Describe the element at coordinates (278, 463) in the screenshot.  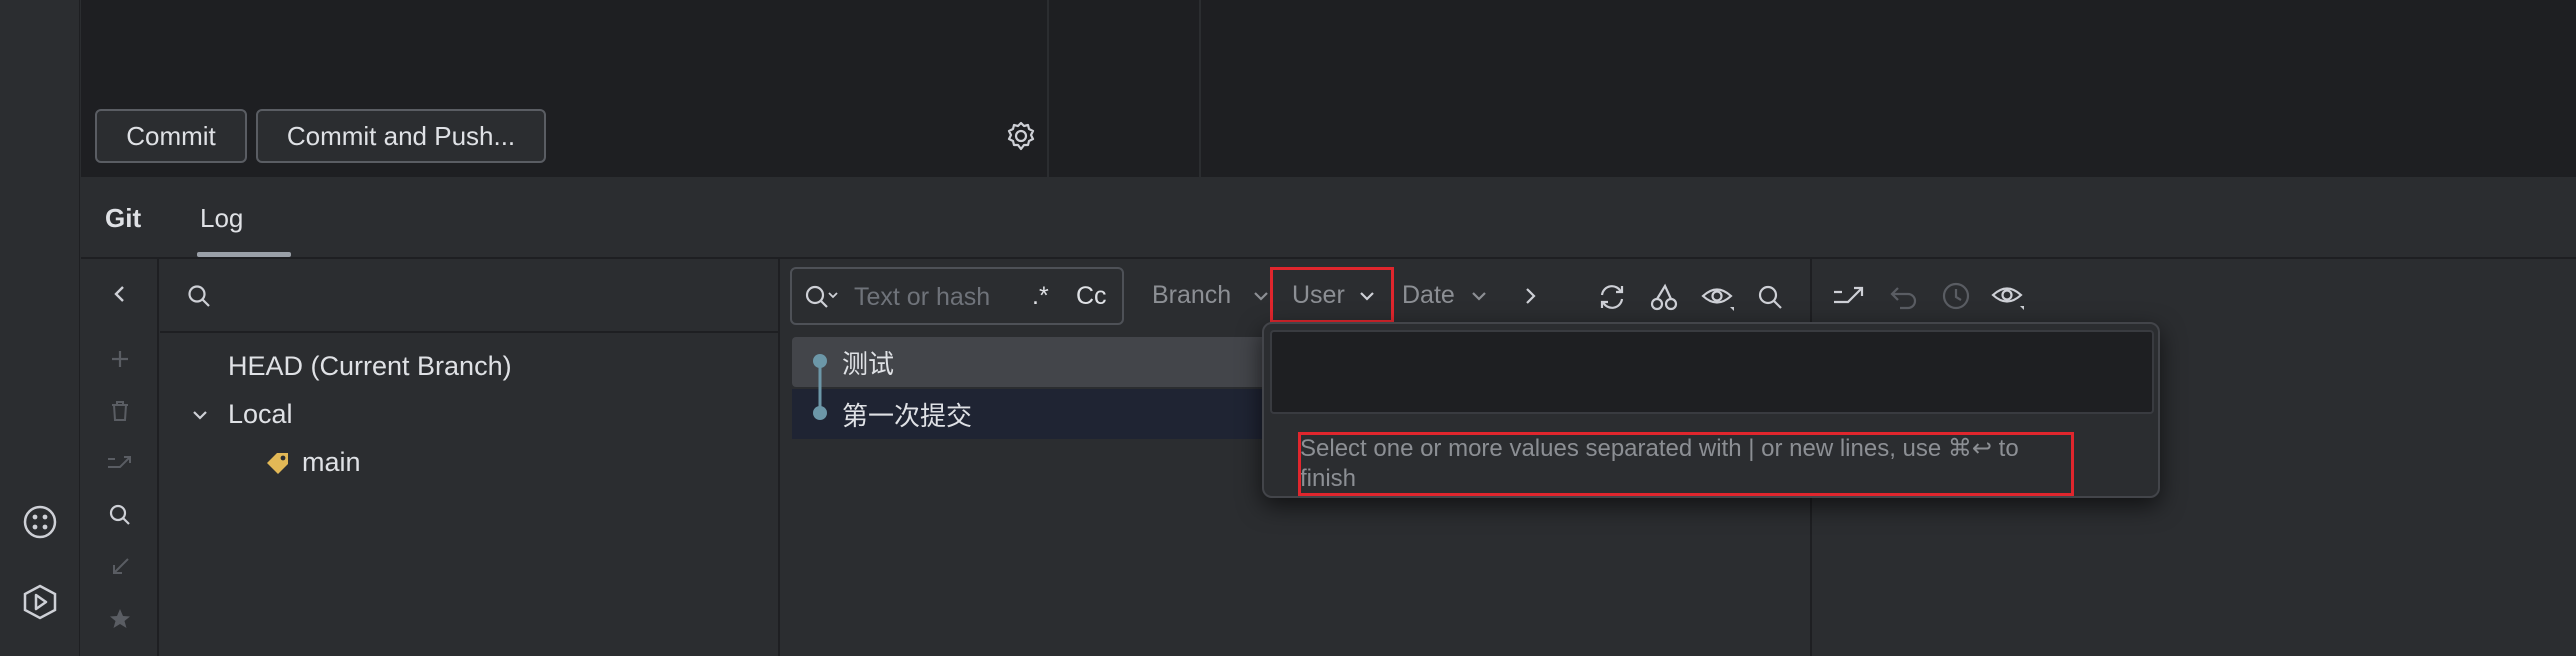
I see `tag-icon` at that location.